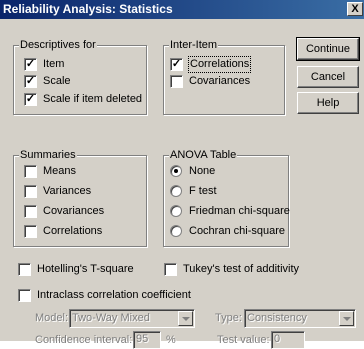  I want to click on type-select: Consistency, so click(300, 318).